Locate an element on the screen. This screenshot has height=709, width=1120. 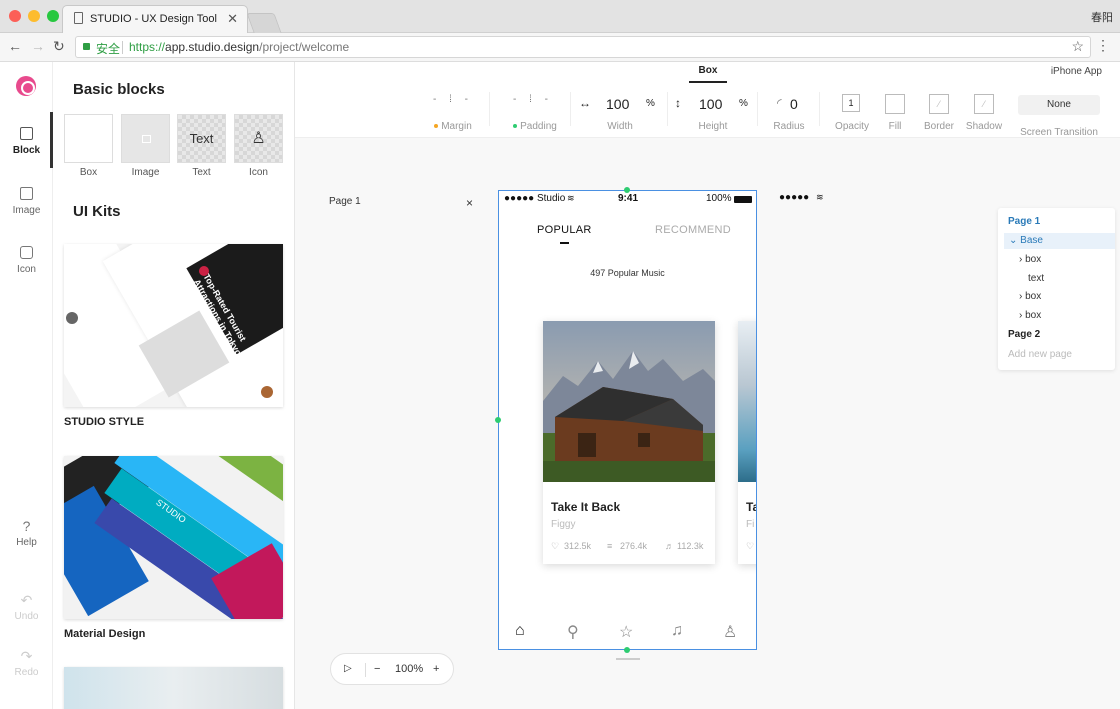
shadow-label: Shadow is located at coordinates (984, 126).